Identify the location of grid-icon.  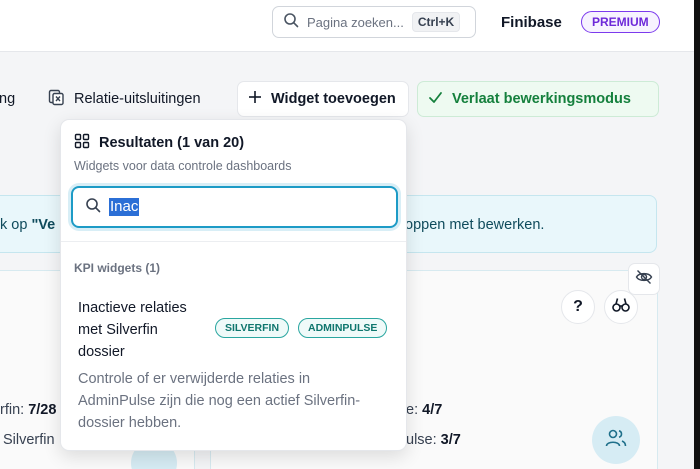
(86, 143).